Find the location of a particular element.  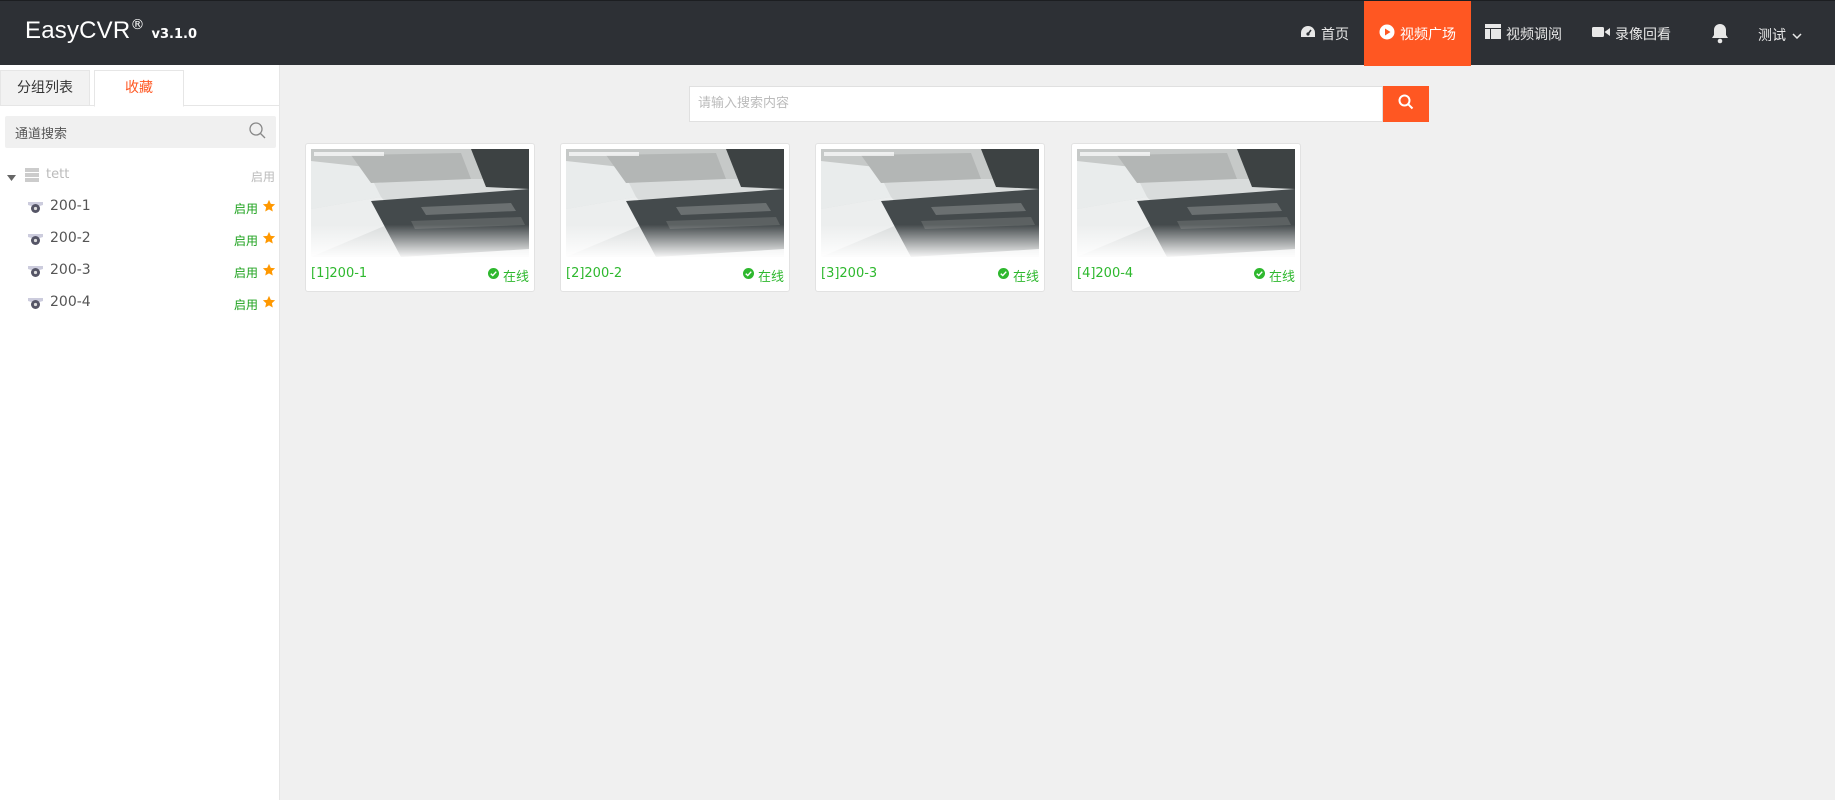

layout-icon is located at coordinates (1493, 33).